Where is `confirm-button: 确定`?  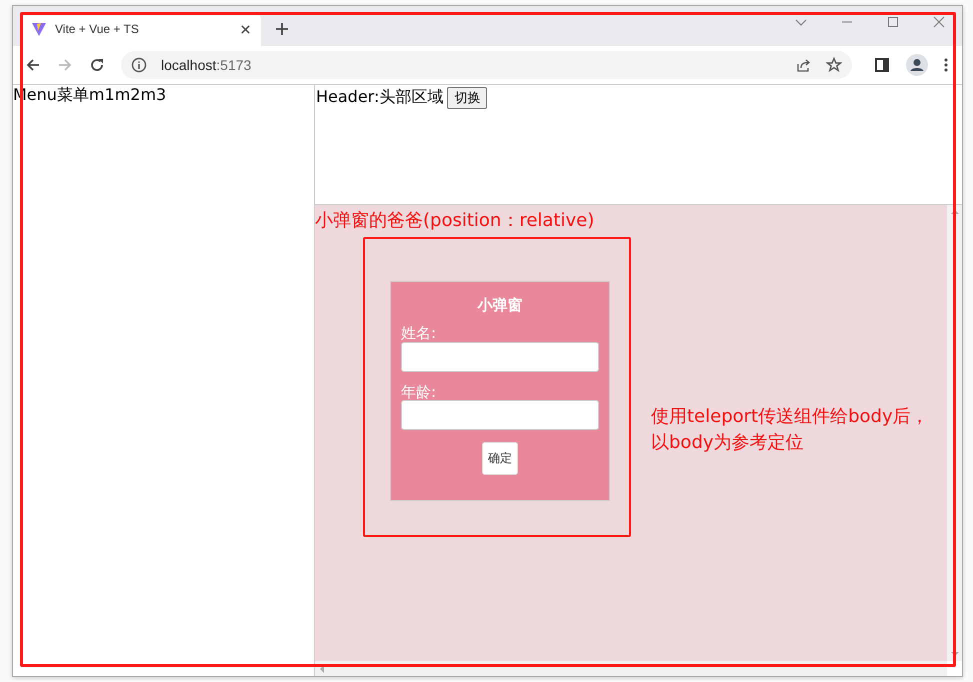 confirm-button: 确定 is located at coordinates (500, 458).